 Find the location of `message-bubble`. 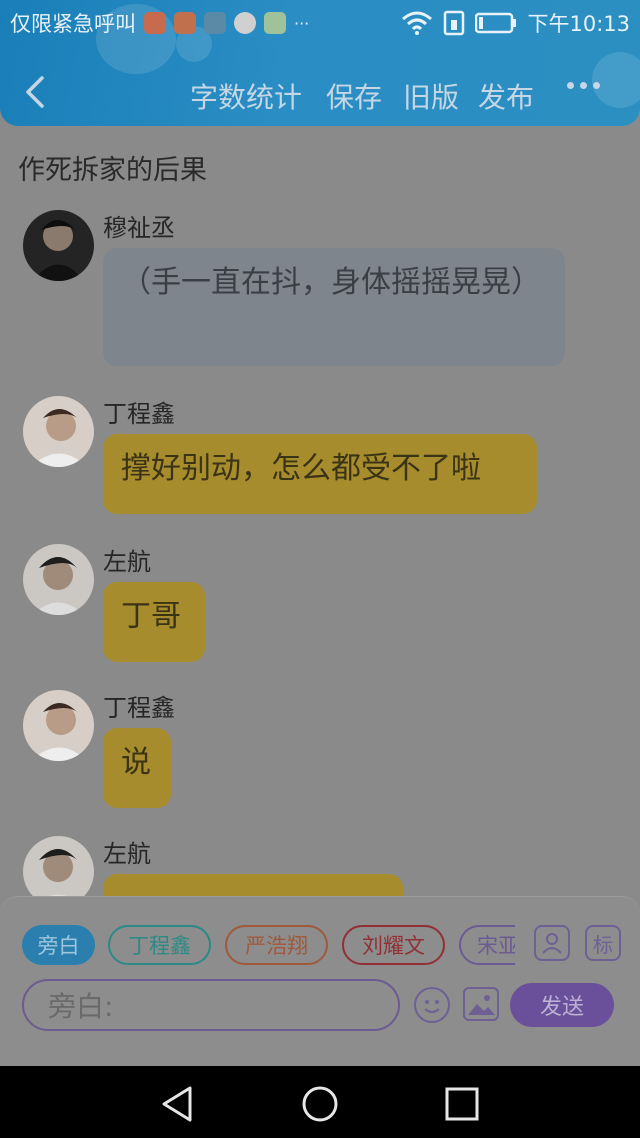

message-bubble is located at coordinates (253, 885).